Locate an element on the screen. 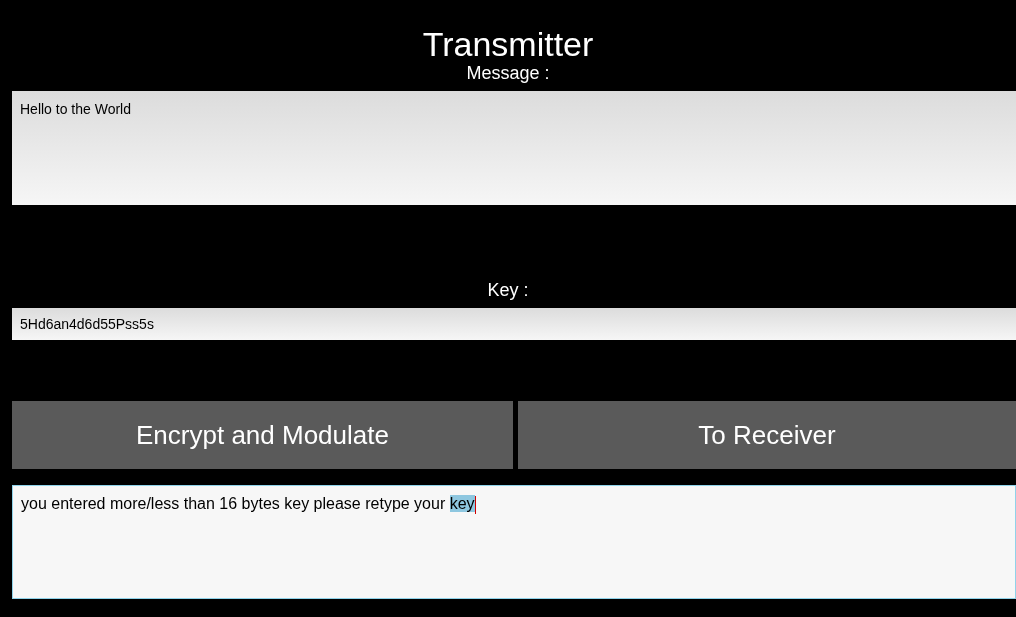 This screenshot has width=1016, height=617. window-title: Transmitter is located at coordinates (508, 44).